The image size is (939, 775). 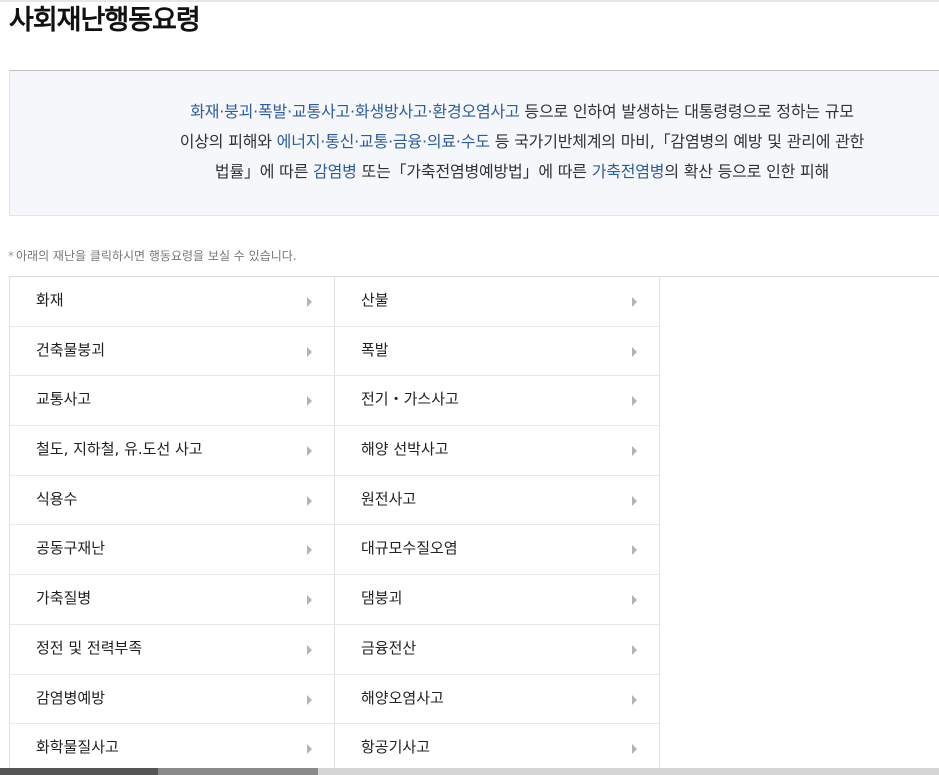 I want to click on notice-text: * 아래의 재난을 클릭하시면 행동요령을 보실 수 있습니다., so click(x=152, y=256).